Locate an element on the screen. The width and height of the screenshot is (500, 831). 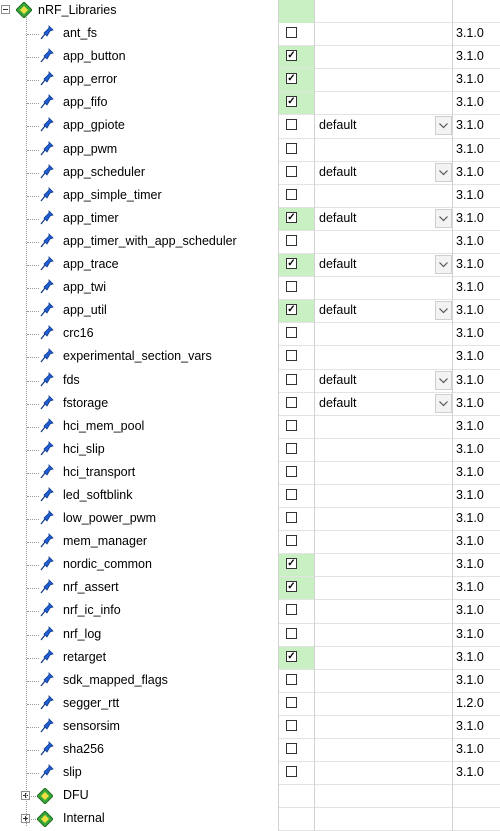
component-row-experimental_section_vars: experimental_section_vars 3.1.0 is located at coordinates (250, 358).